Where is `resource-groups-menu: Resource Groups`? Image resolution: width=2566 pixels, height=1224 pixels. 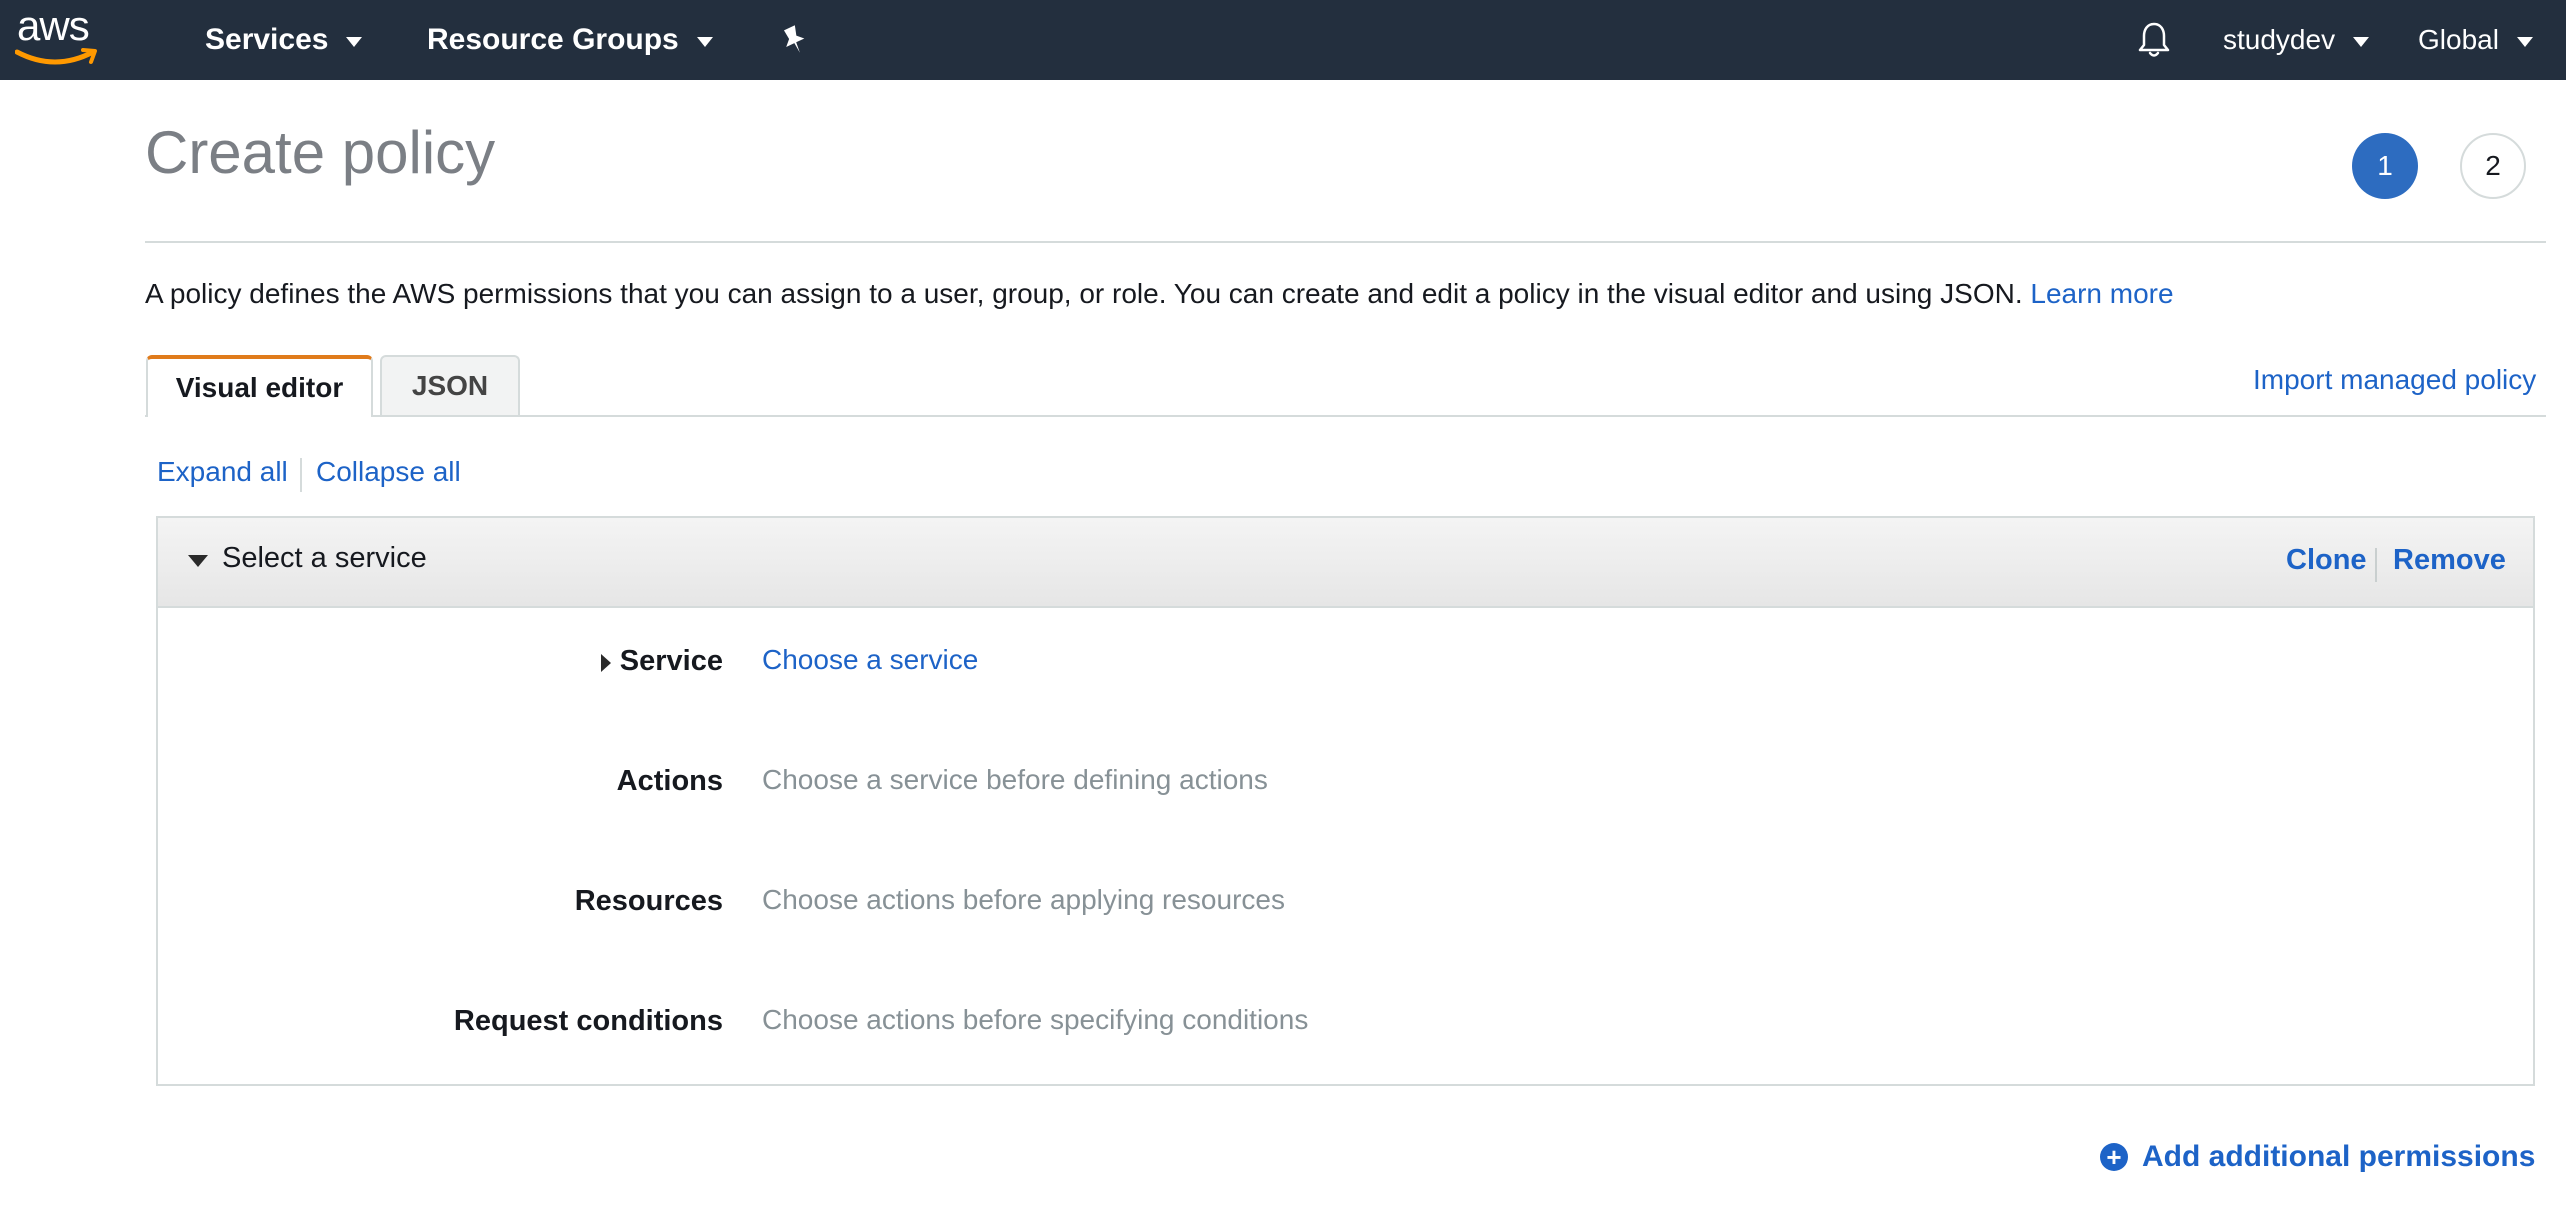 resource-groups-menu: Resource Groups is located at coordinates (570, 40).